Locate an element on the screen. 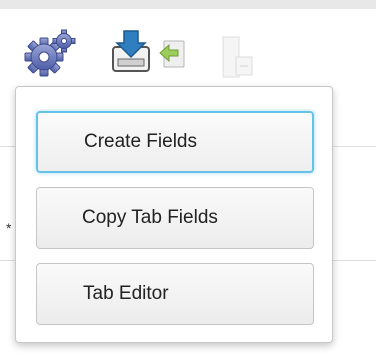 Image resolution: width=376 pixels, height=361 pixels. gear-icon is located at coordinates (50, 54).